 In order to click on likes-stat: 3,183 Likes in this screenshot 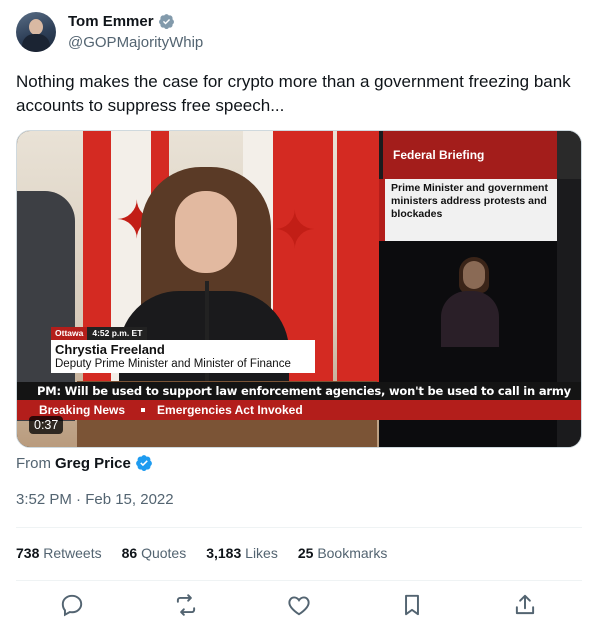, I will do `click(242, 553)`.